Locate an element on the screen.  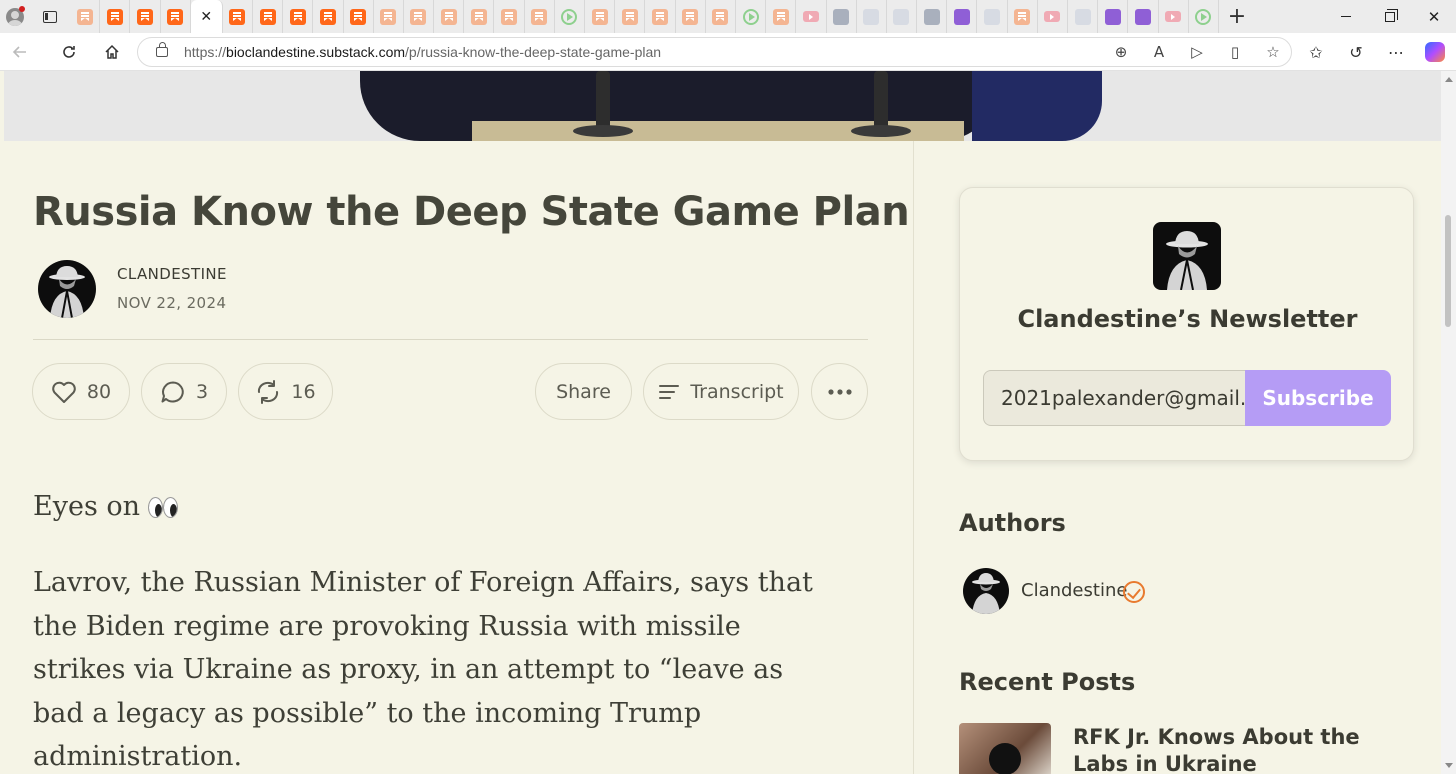
scrollbar-thumb is located at coordinates (1448, 271).